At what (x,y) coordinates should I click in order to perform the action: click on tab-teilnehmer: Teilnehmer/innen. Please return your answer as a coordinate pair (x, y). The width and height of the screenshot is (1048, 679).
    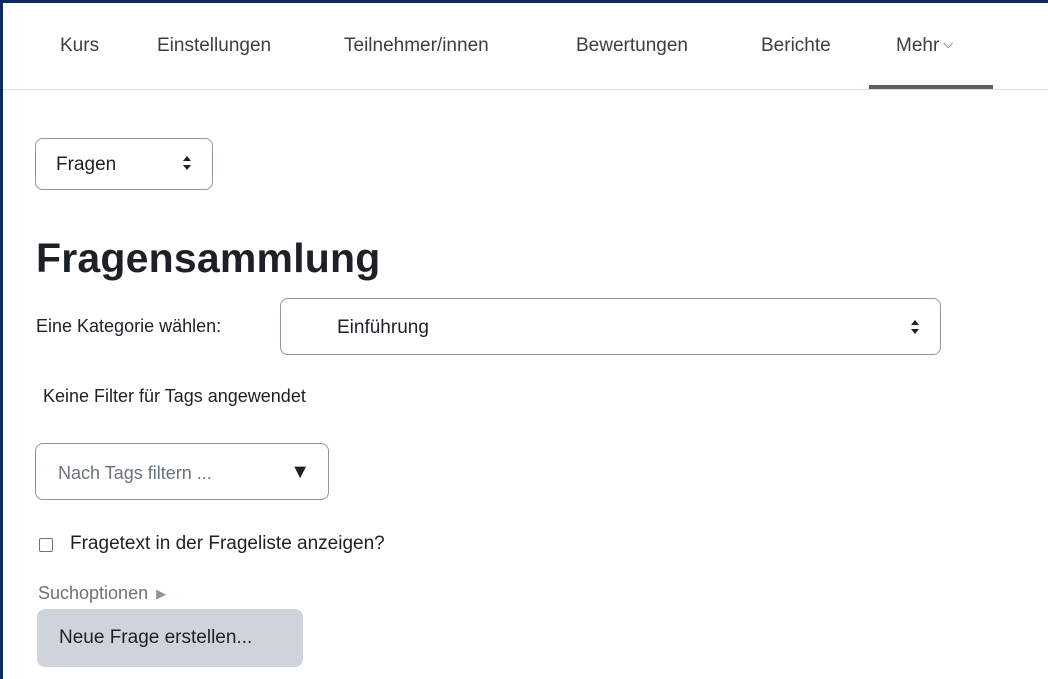
    Looking at the image, I should click on (416, 46).